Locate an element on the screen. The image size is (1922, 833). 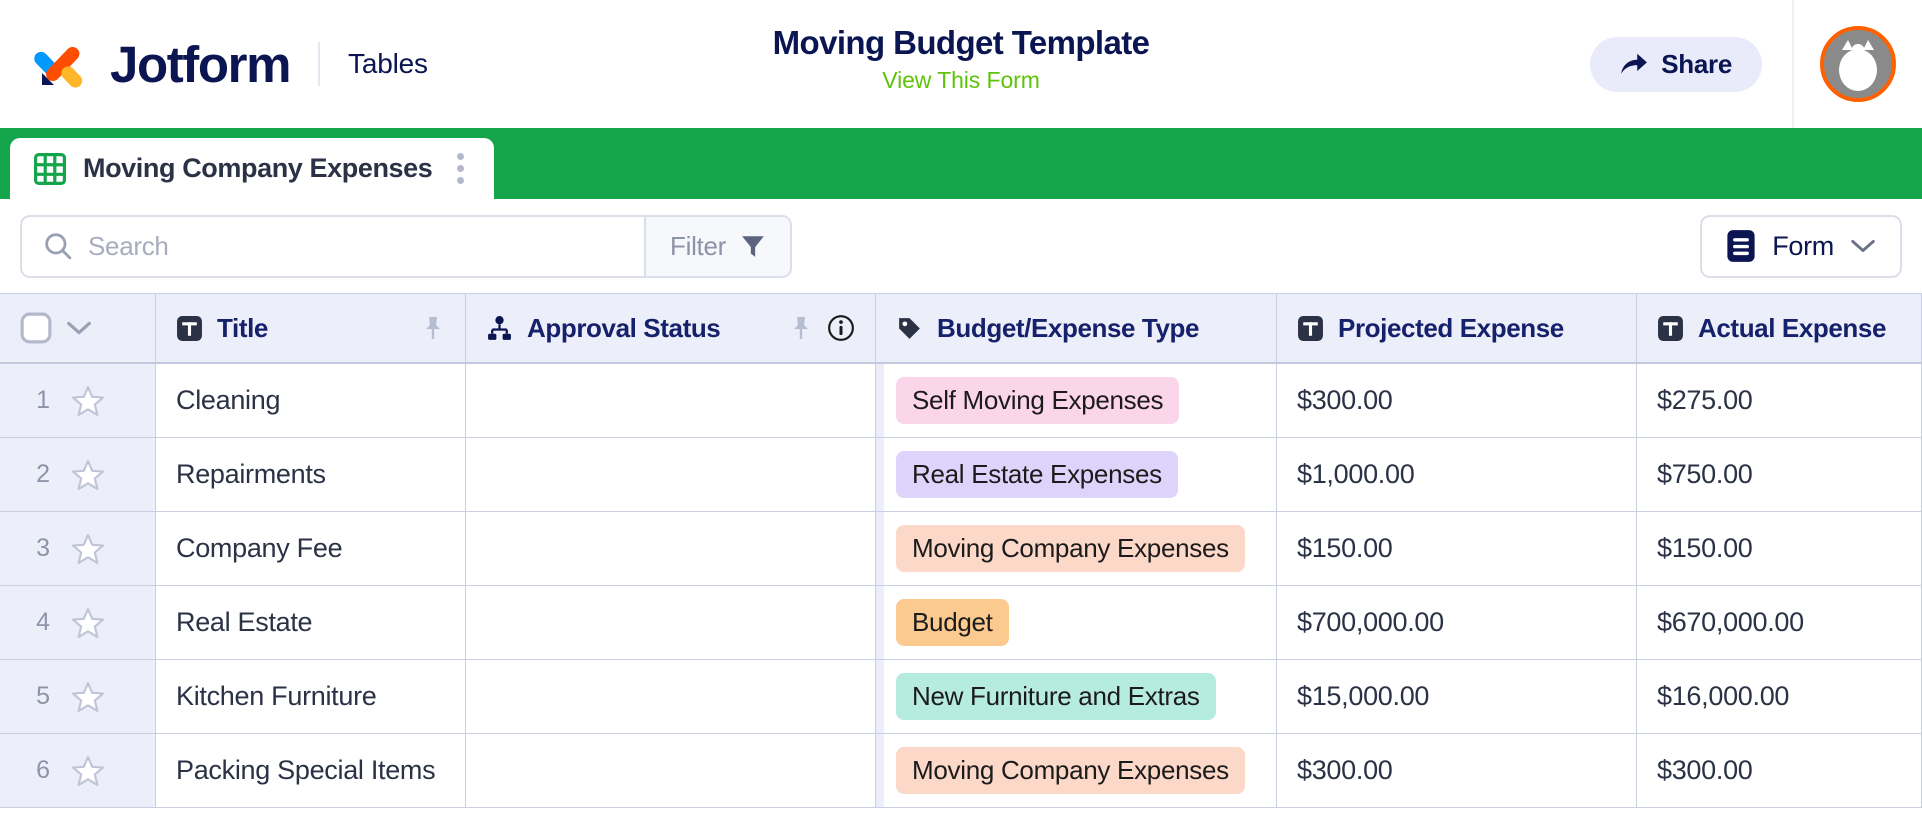
header-gutter-cell is located at coordinates (78, 328).